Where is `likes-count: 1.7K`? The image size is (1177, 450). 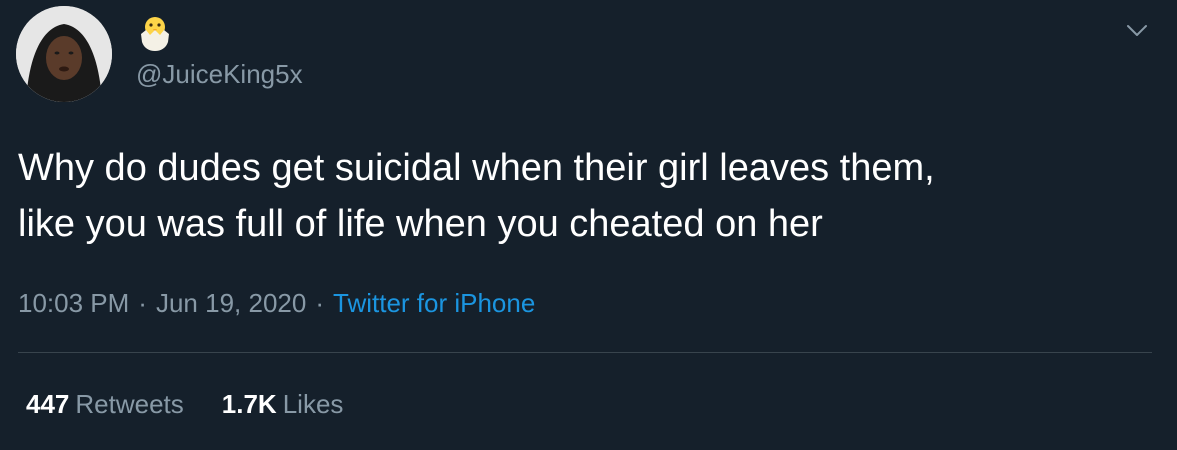 likes-count: 1.7K is located at coordinates (249, 404).